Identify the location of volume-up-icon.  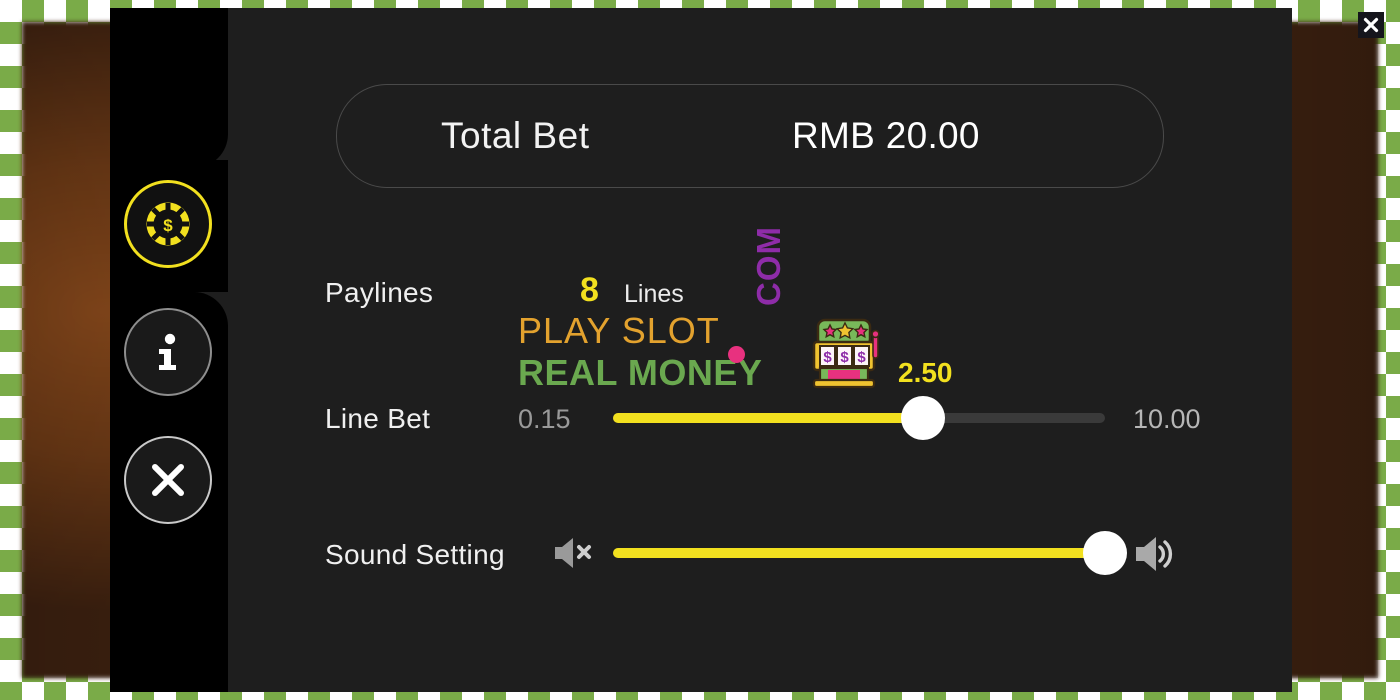
(1155, 556).